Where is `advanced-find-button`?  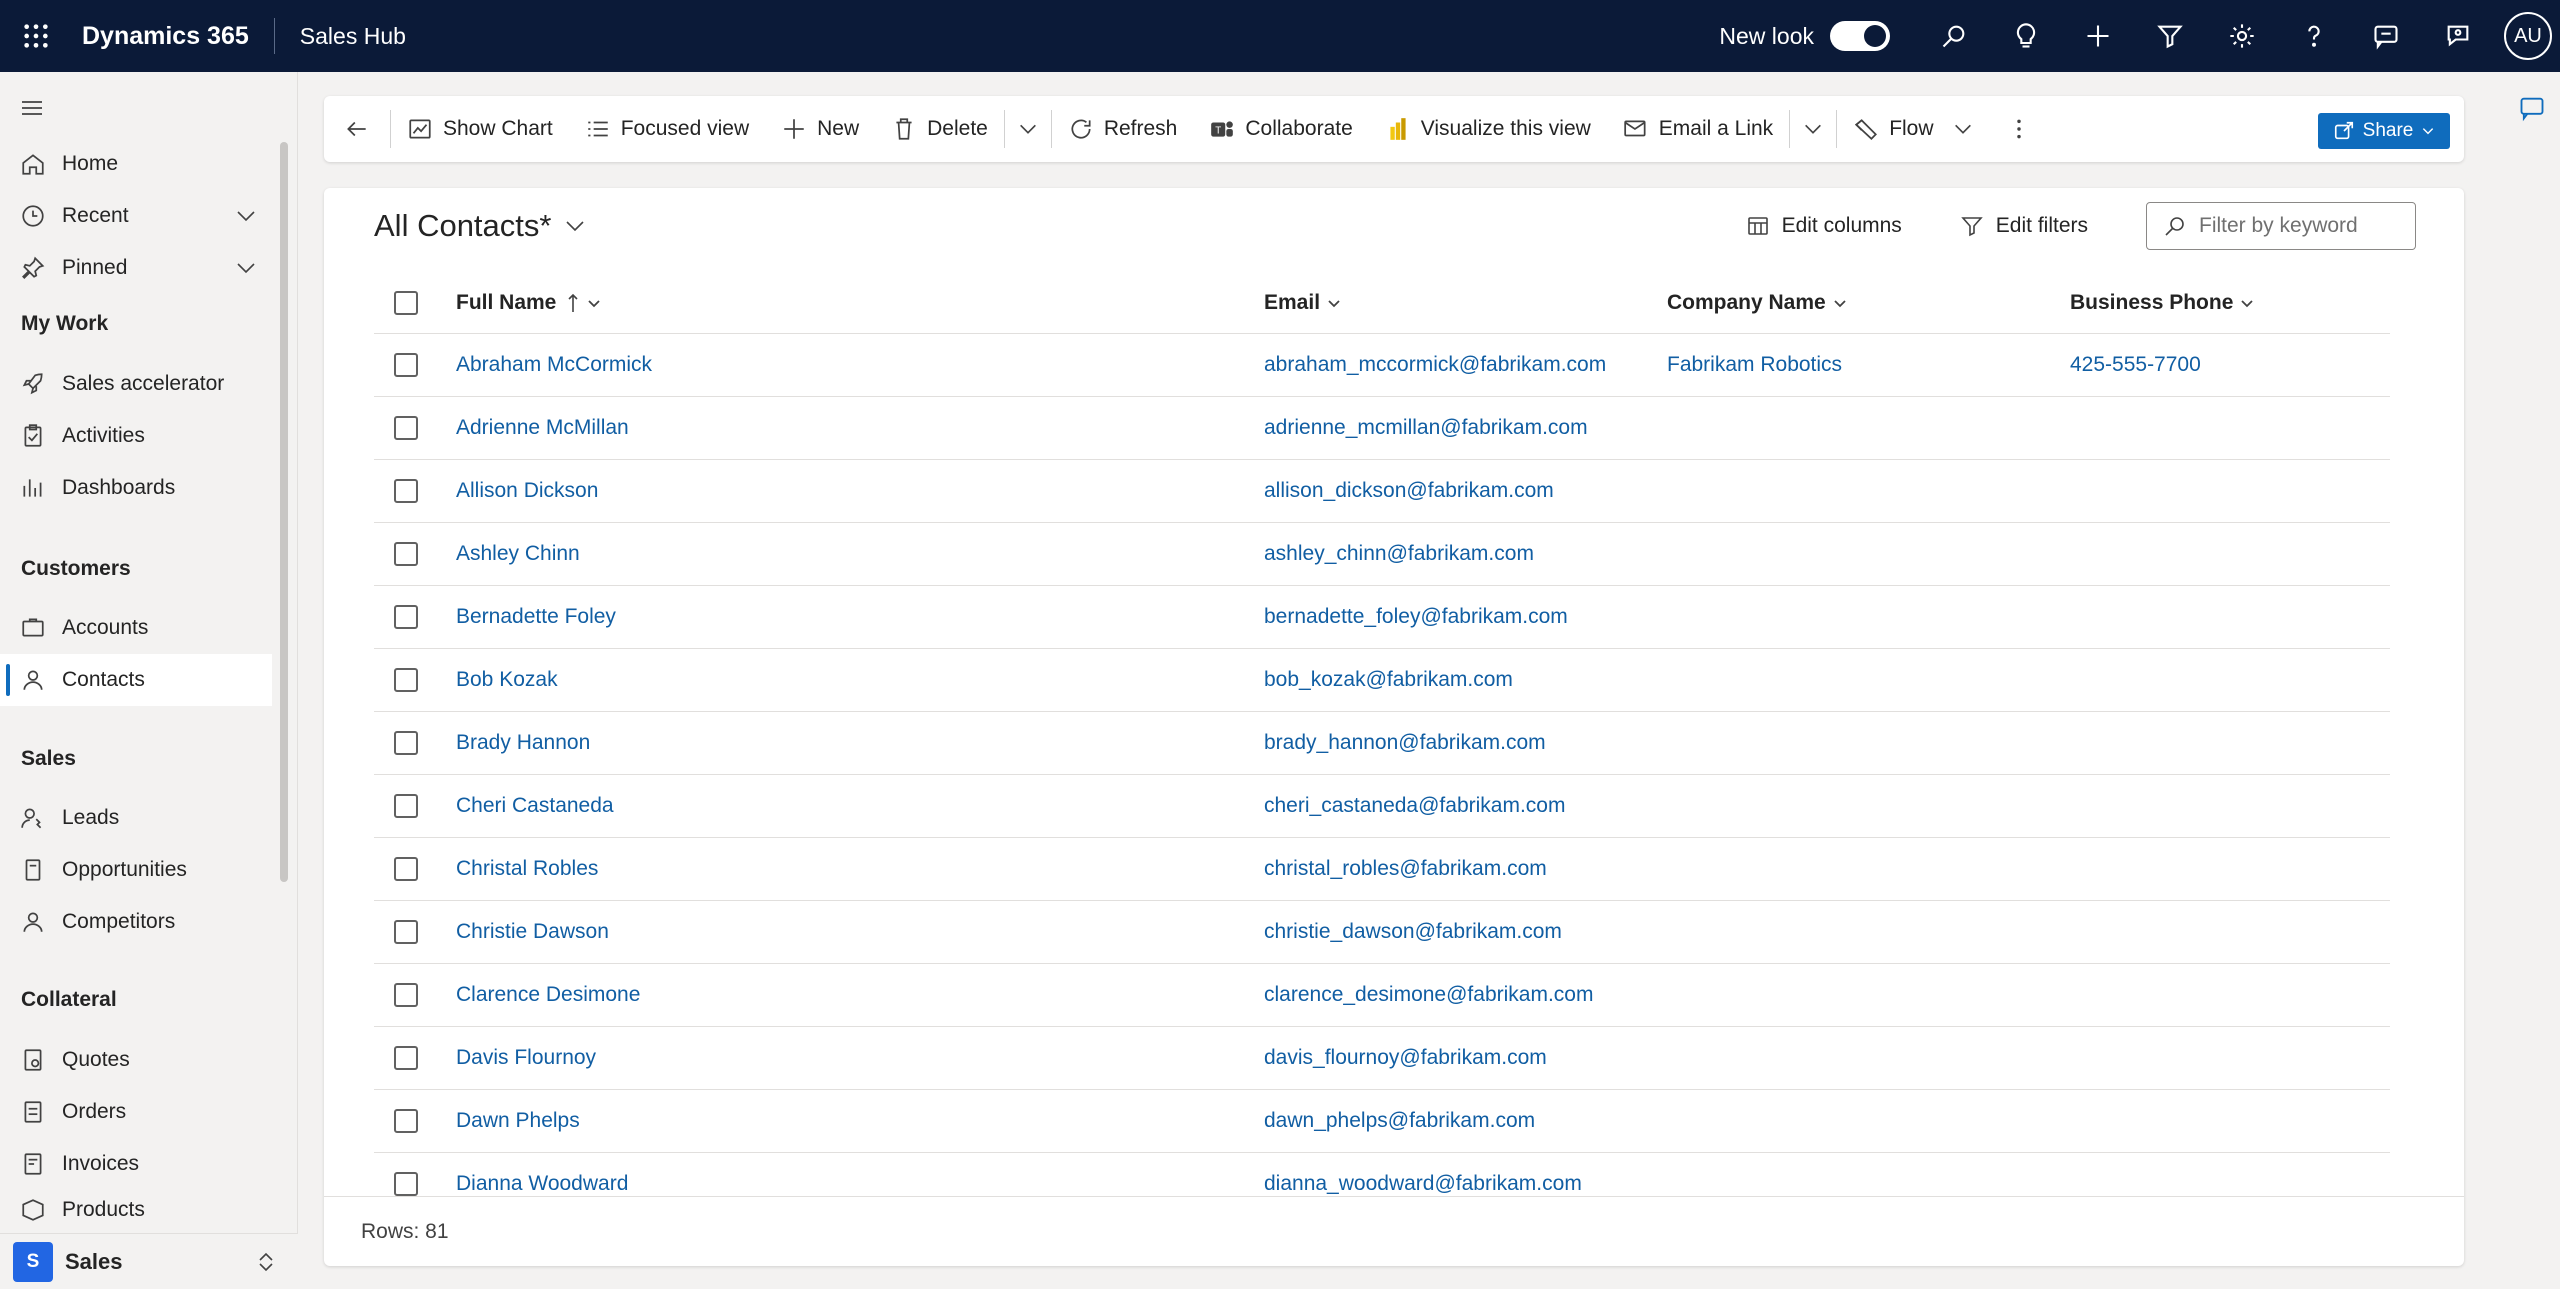
advanced-find-button is located at coordinates (2170, 36).